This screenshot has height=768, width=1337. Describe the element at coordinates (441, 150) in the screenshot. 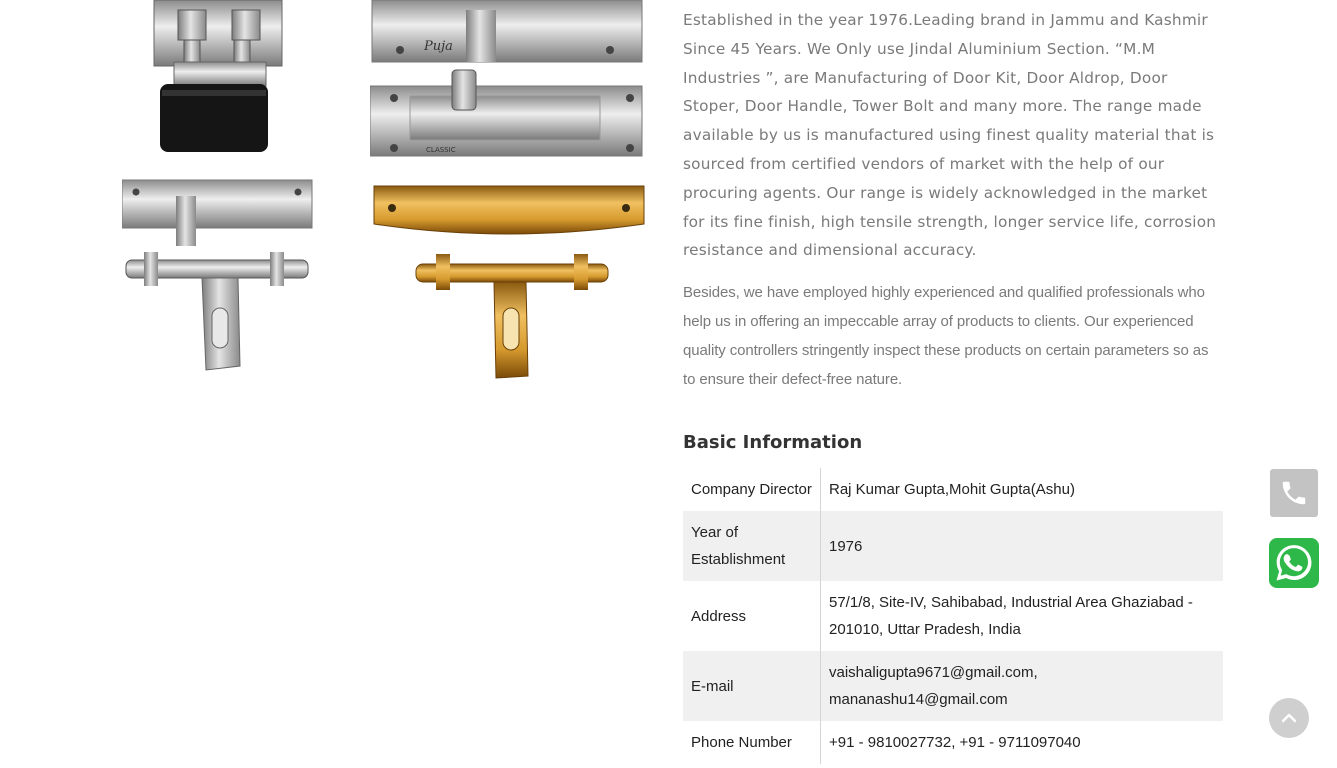

I see `product-logo-subtext: CLASSIC` at that location.